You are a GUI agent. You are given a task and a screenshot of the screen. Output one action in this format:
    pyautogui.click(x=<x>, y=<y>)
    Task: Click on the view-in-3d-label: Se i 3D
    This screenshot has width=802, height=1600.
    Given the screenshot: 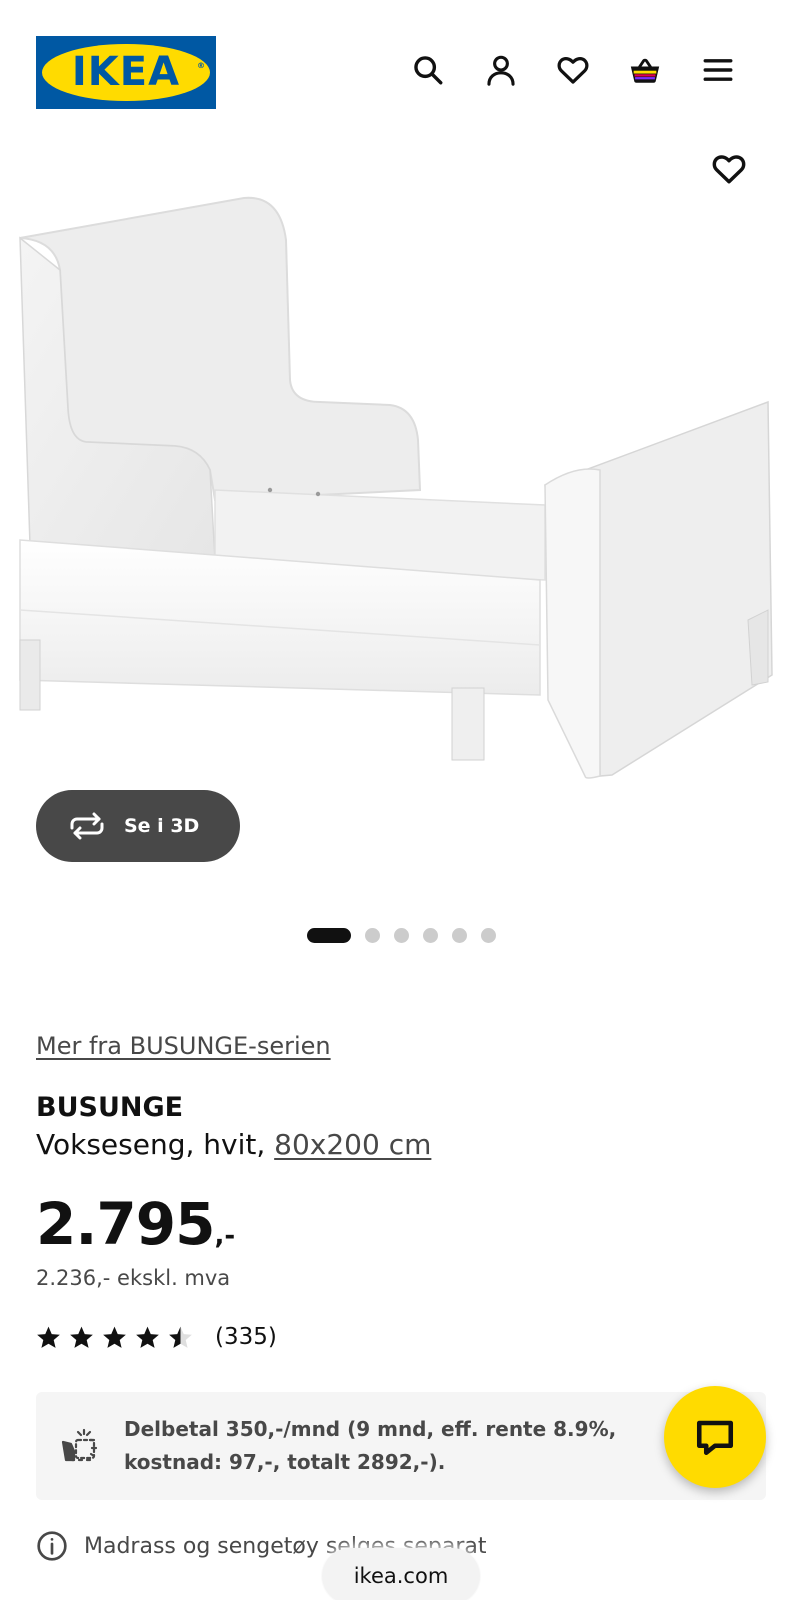 What is the action you would take?
    pyautogui.click(x=162, y=826)
    